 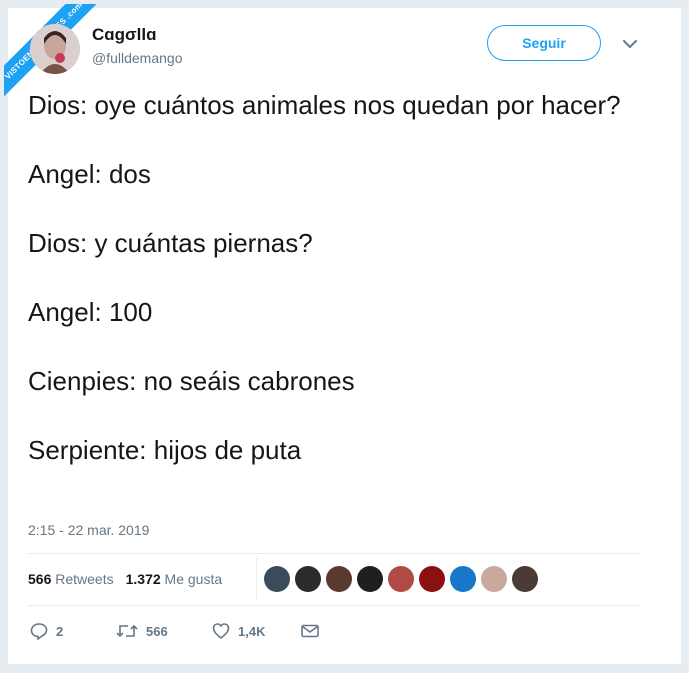 I want to click on retweet-count: 566, so click(x=157, y=631).